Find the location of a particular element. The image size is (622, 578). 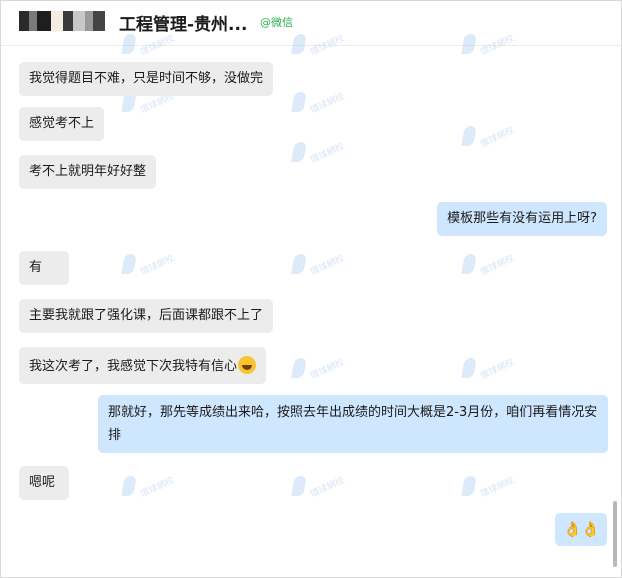

incoming-message-bubble: 感觉考不上 is located at coordinates (62, 124).